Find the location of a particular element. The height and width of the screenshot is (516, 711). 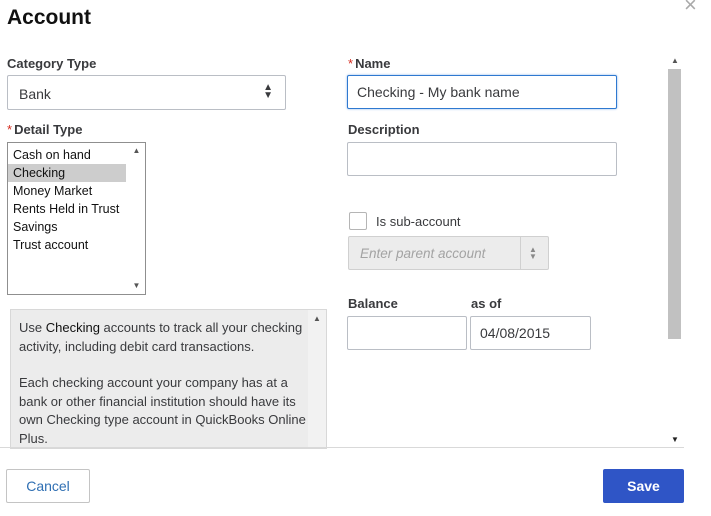

footer-divider is located at coordinates (342, 447).